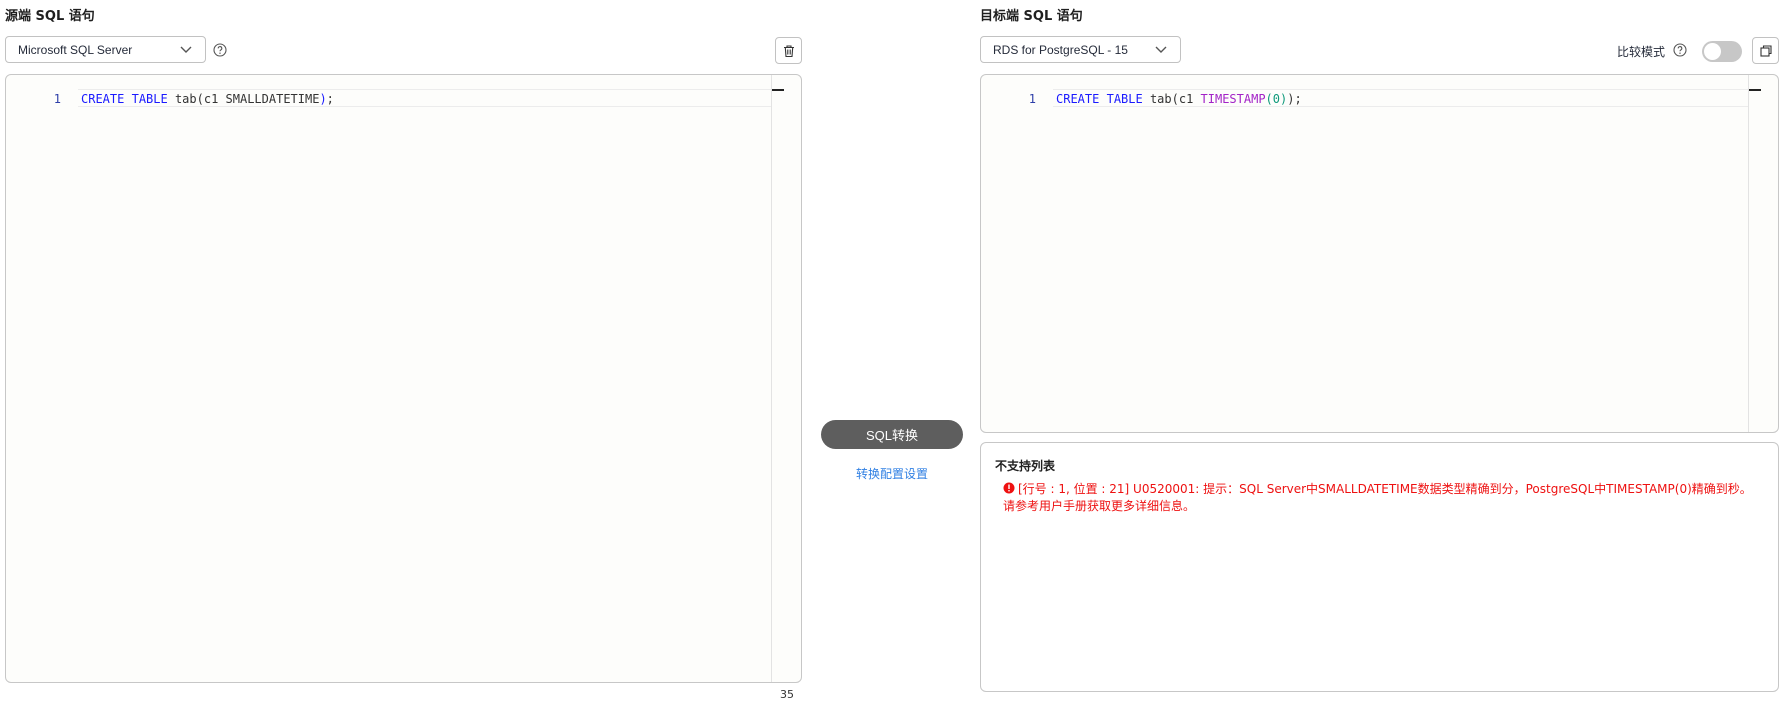  I want to click on target-code-line: 1 CREATE TABLE tab(c1 TIMESTAMP(0));, so click(1141, 98).